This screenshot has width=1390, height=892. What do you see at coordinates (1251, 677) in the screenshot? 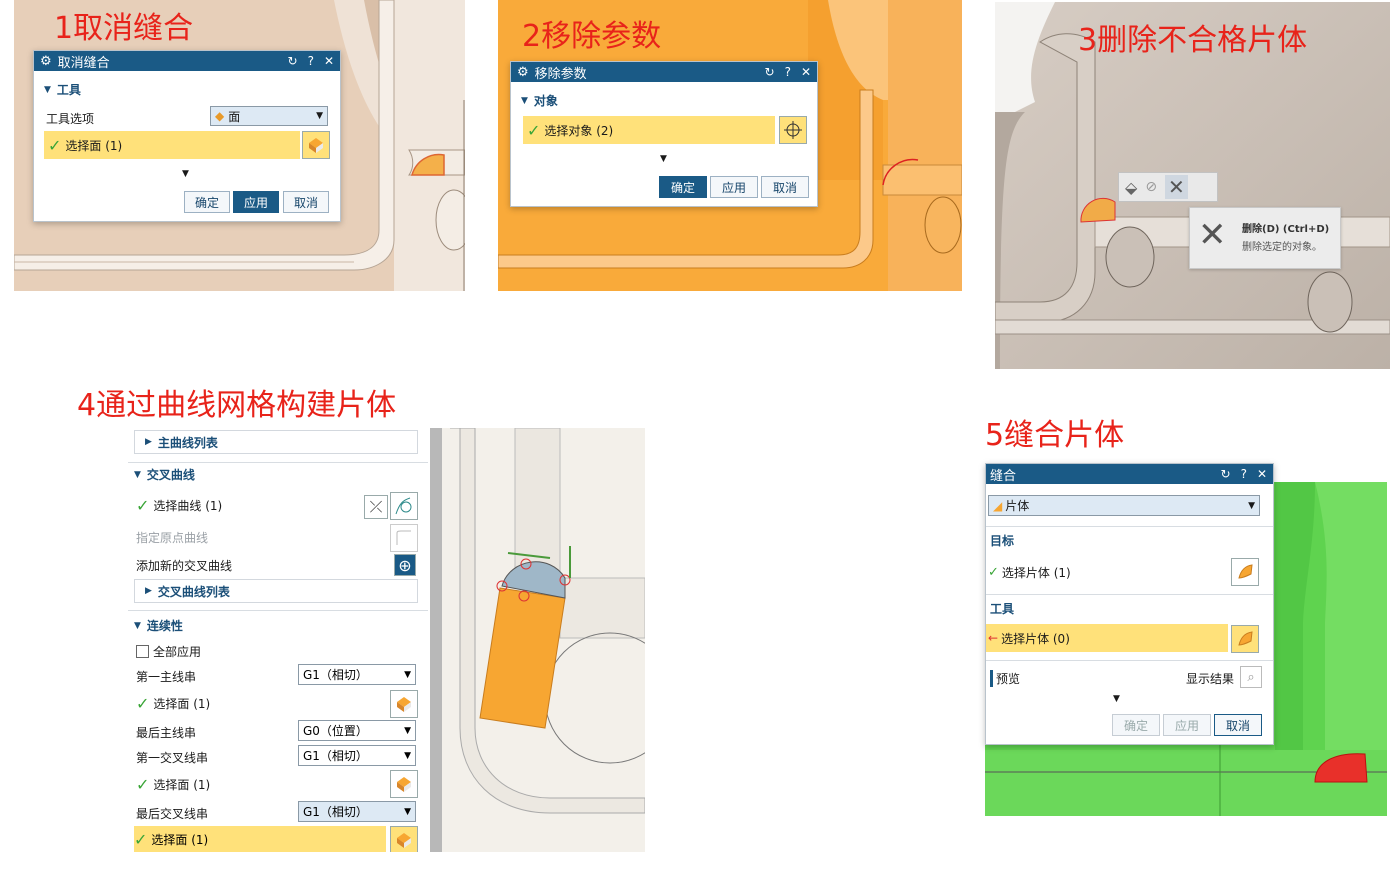
I see `magnifier-icon: ⌕` at bounding box center [1251, 677].